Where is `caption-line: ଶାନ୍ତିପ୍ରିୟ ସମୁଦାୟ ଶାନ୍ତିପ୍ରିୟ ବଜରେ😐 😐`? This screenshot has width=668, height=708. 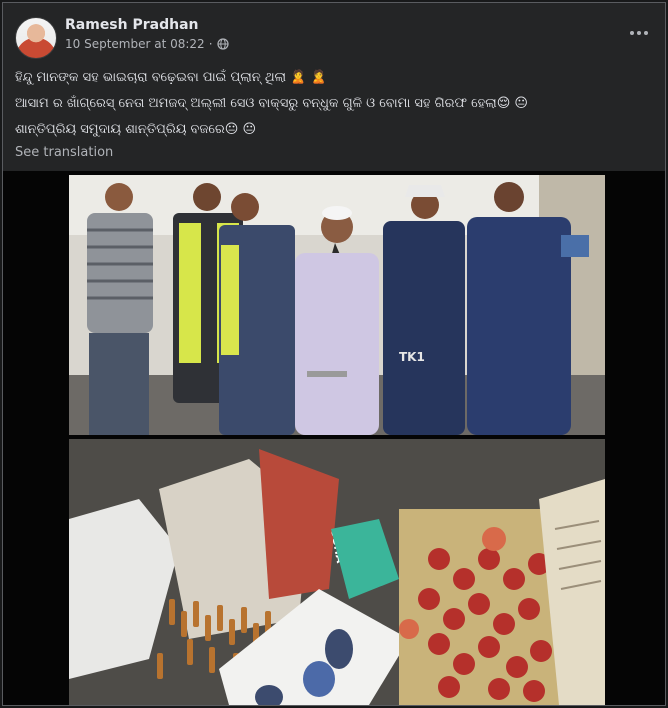
caption-line: ଶାନ୍ତିପ୍ରିୟ ସମୁଦାୟ ଶାନ୍ତିପ୍ରିୟ ବଜରେ😐 😐 is located at coordinates (136, 129).